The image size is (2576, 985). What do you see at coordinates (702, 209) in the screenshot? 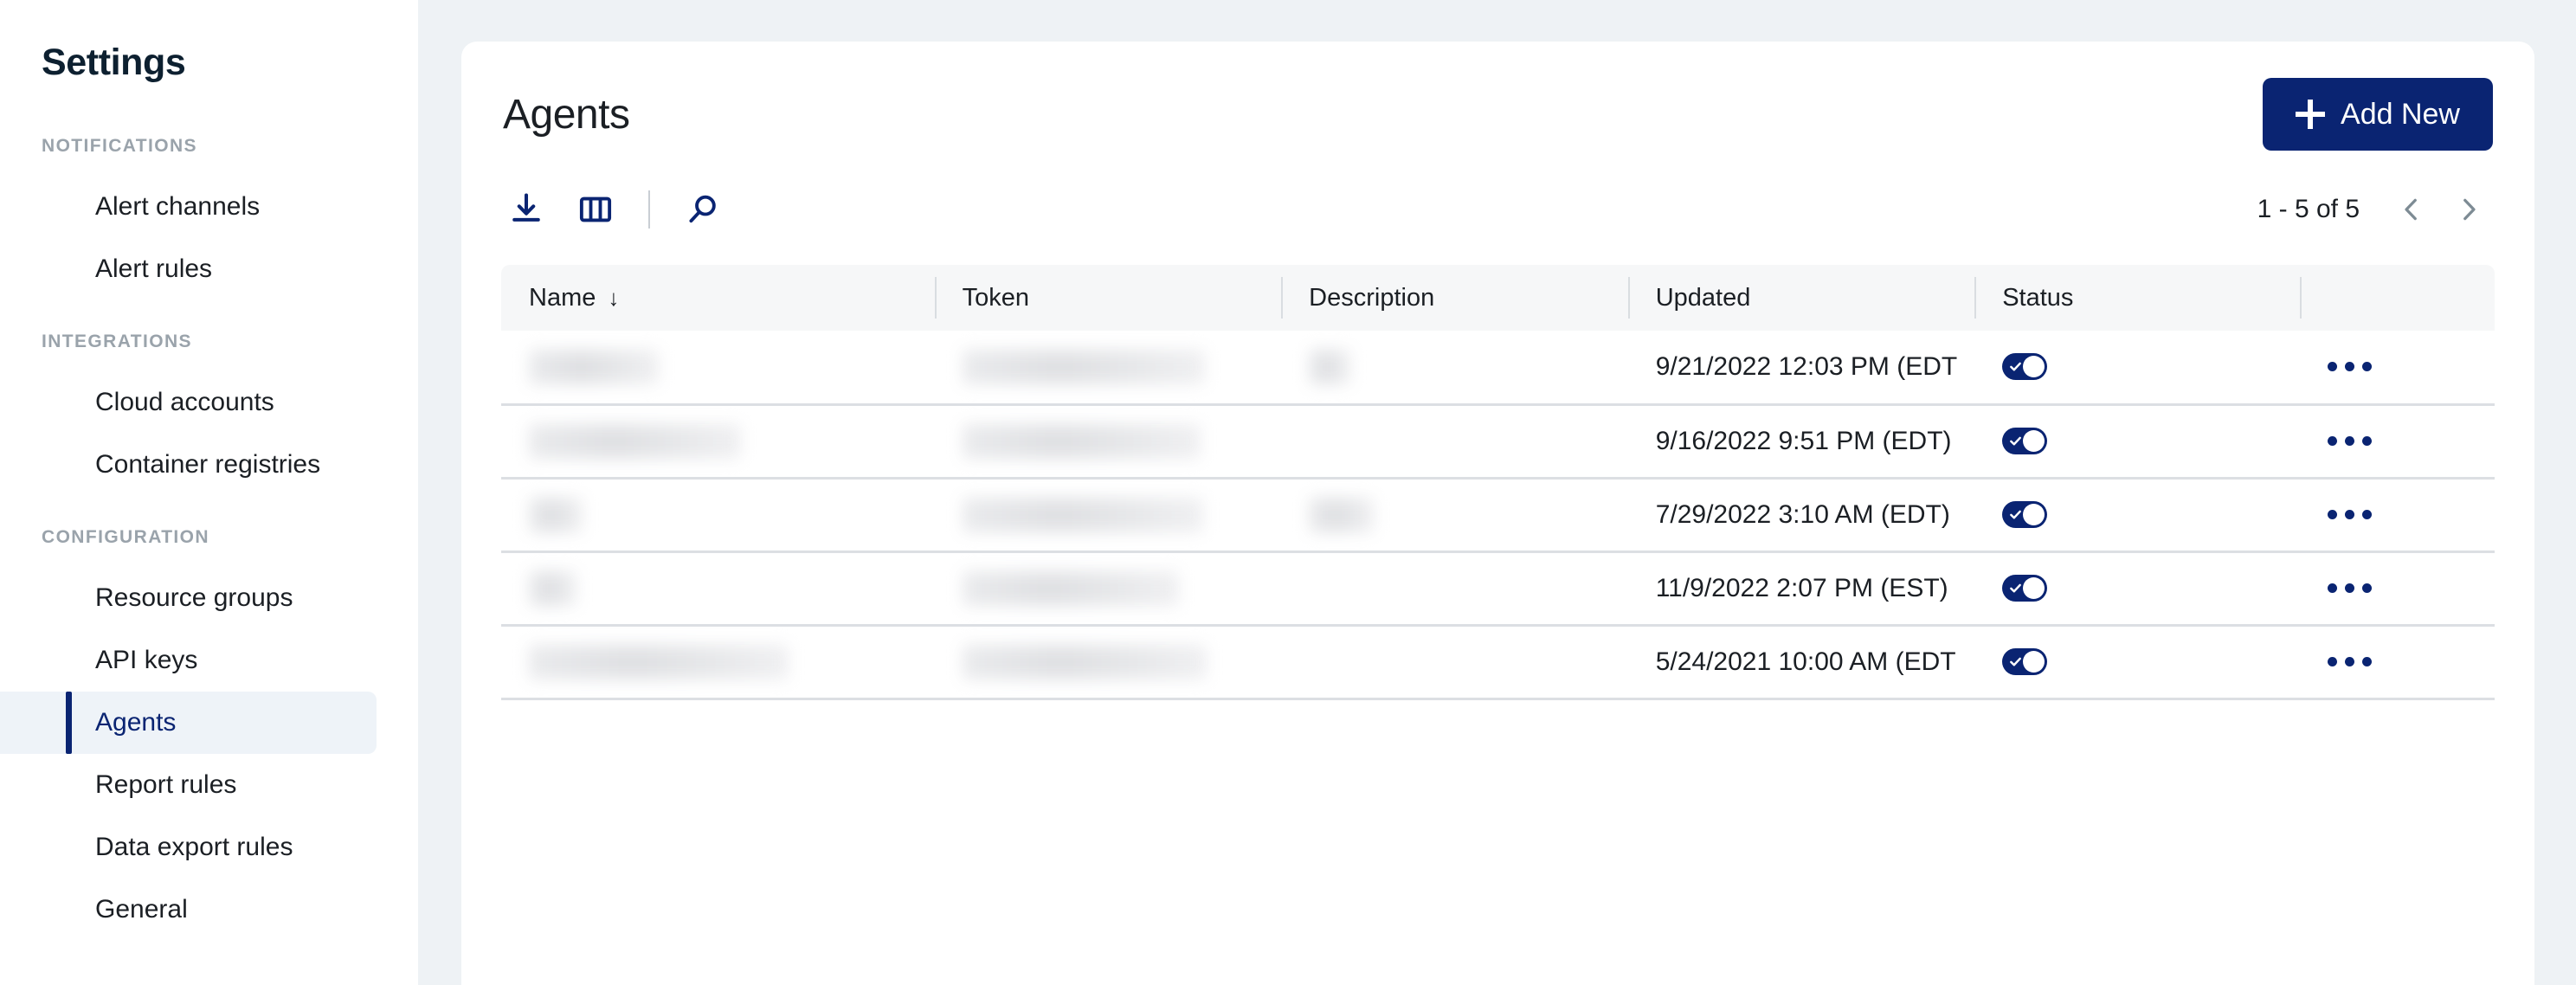
I see `search-button` at bounding box center [702, 209].